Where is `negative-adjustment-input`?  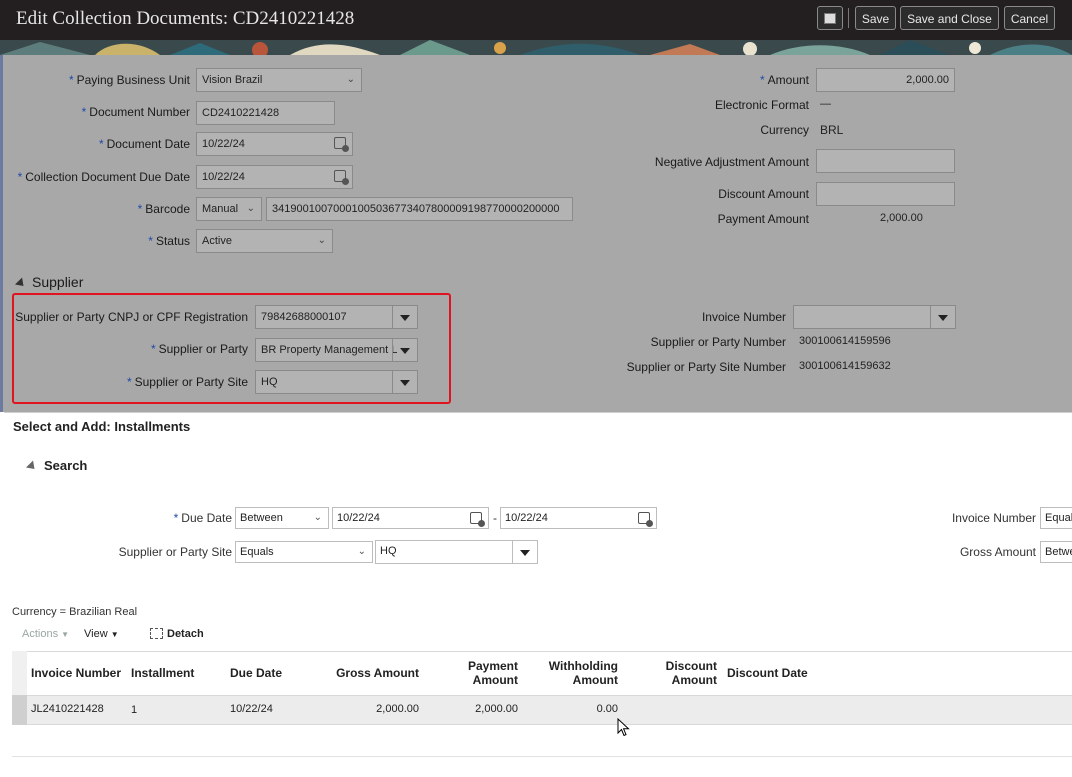 negative-adjustment-input is located at coordinates (885, 161).